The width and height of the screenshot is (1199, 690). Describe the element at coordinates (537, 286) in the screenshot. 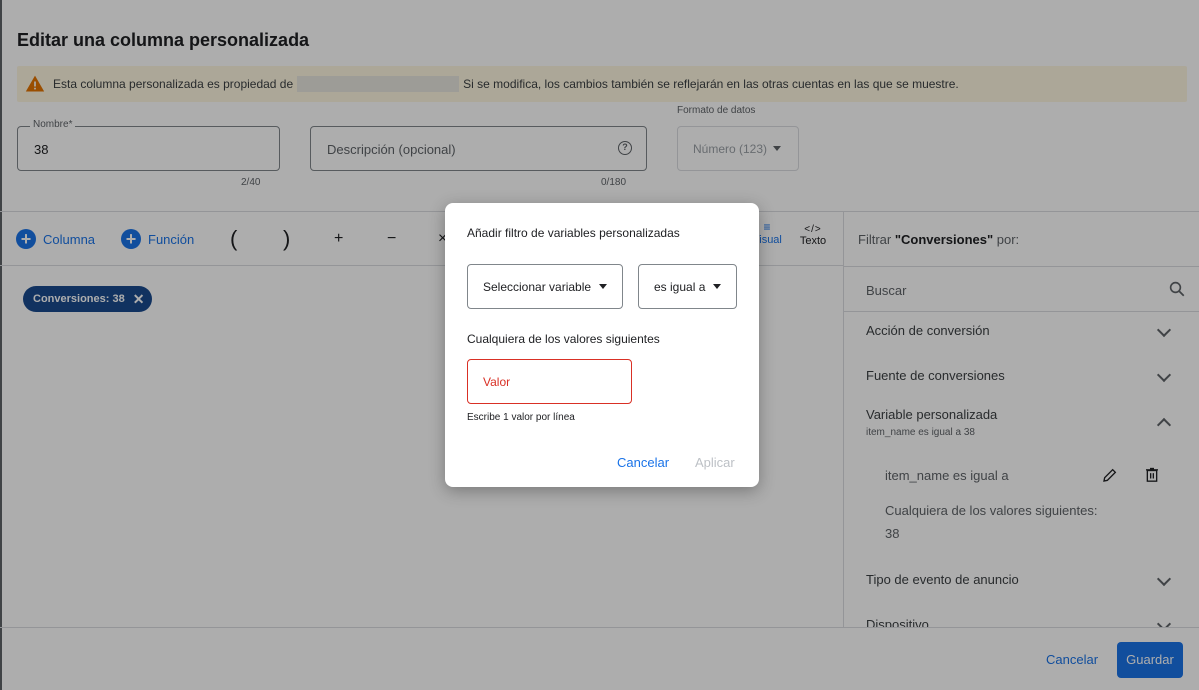

I see `variable-select-value: Seleccionar variable` at that location.